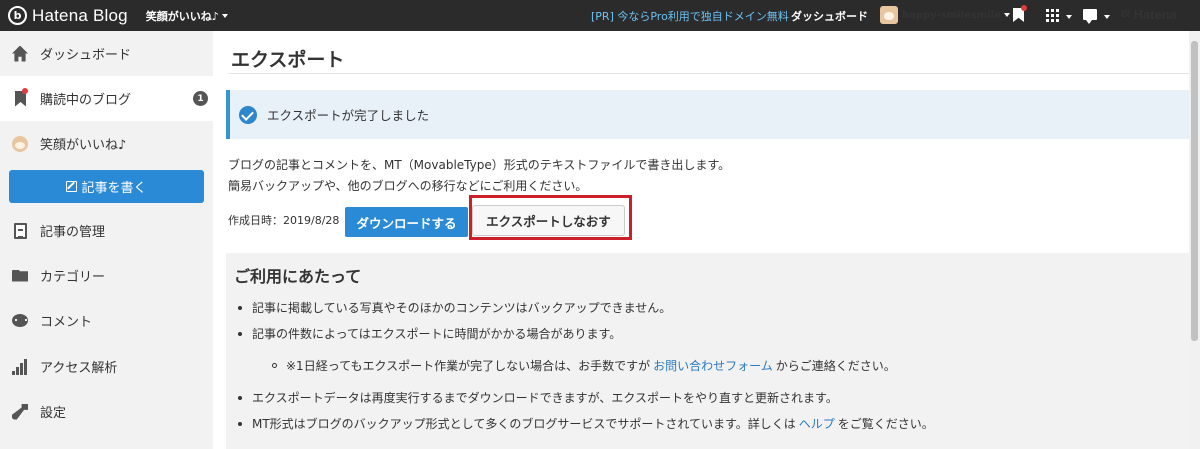 Image resolution: width=1200 pixels, height=449 pixels. Describe the element at coordinates (106, 411) in the screenshot. I see `sidebar-item-settings: 設定` at that location.